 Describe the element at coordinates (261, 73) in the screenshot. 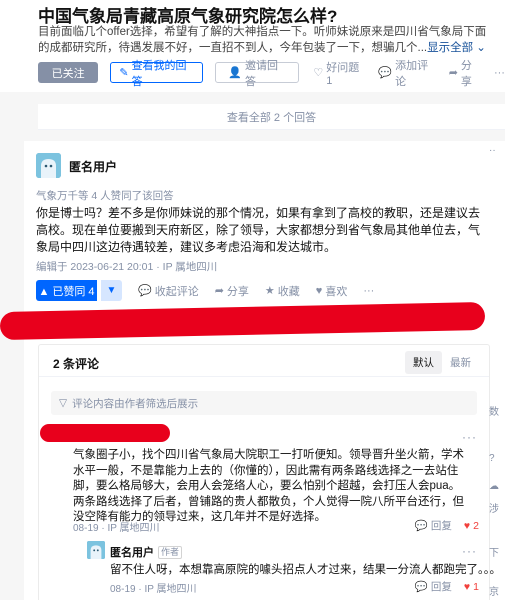

I see `invite-answer-label: 邀请回答` at that location.